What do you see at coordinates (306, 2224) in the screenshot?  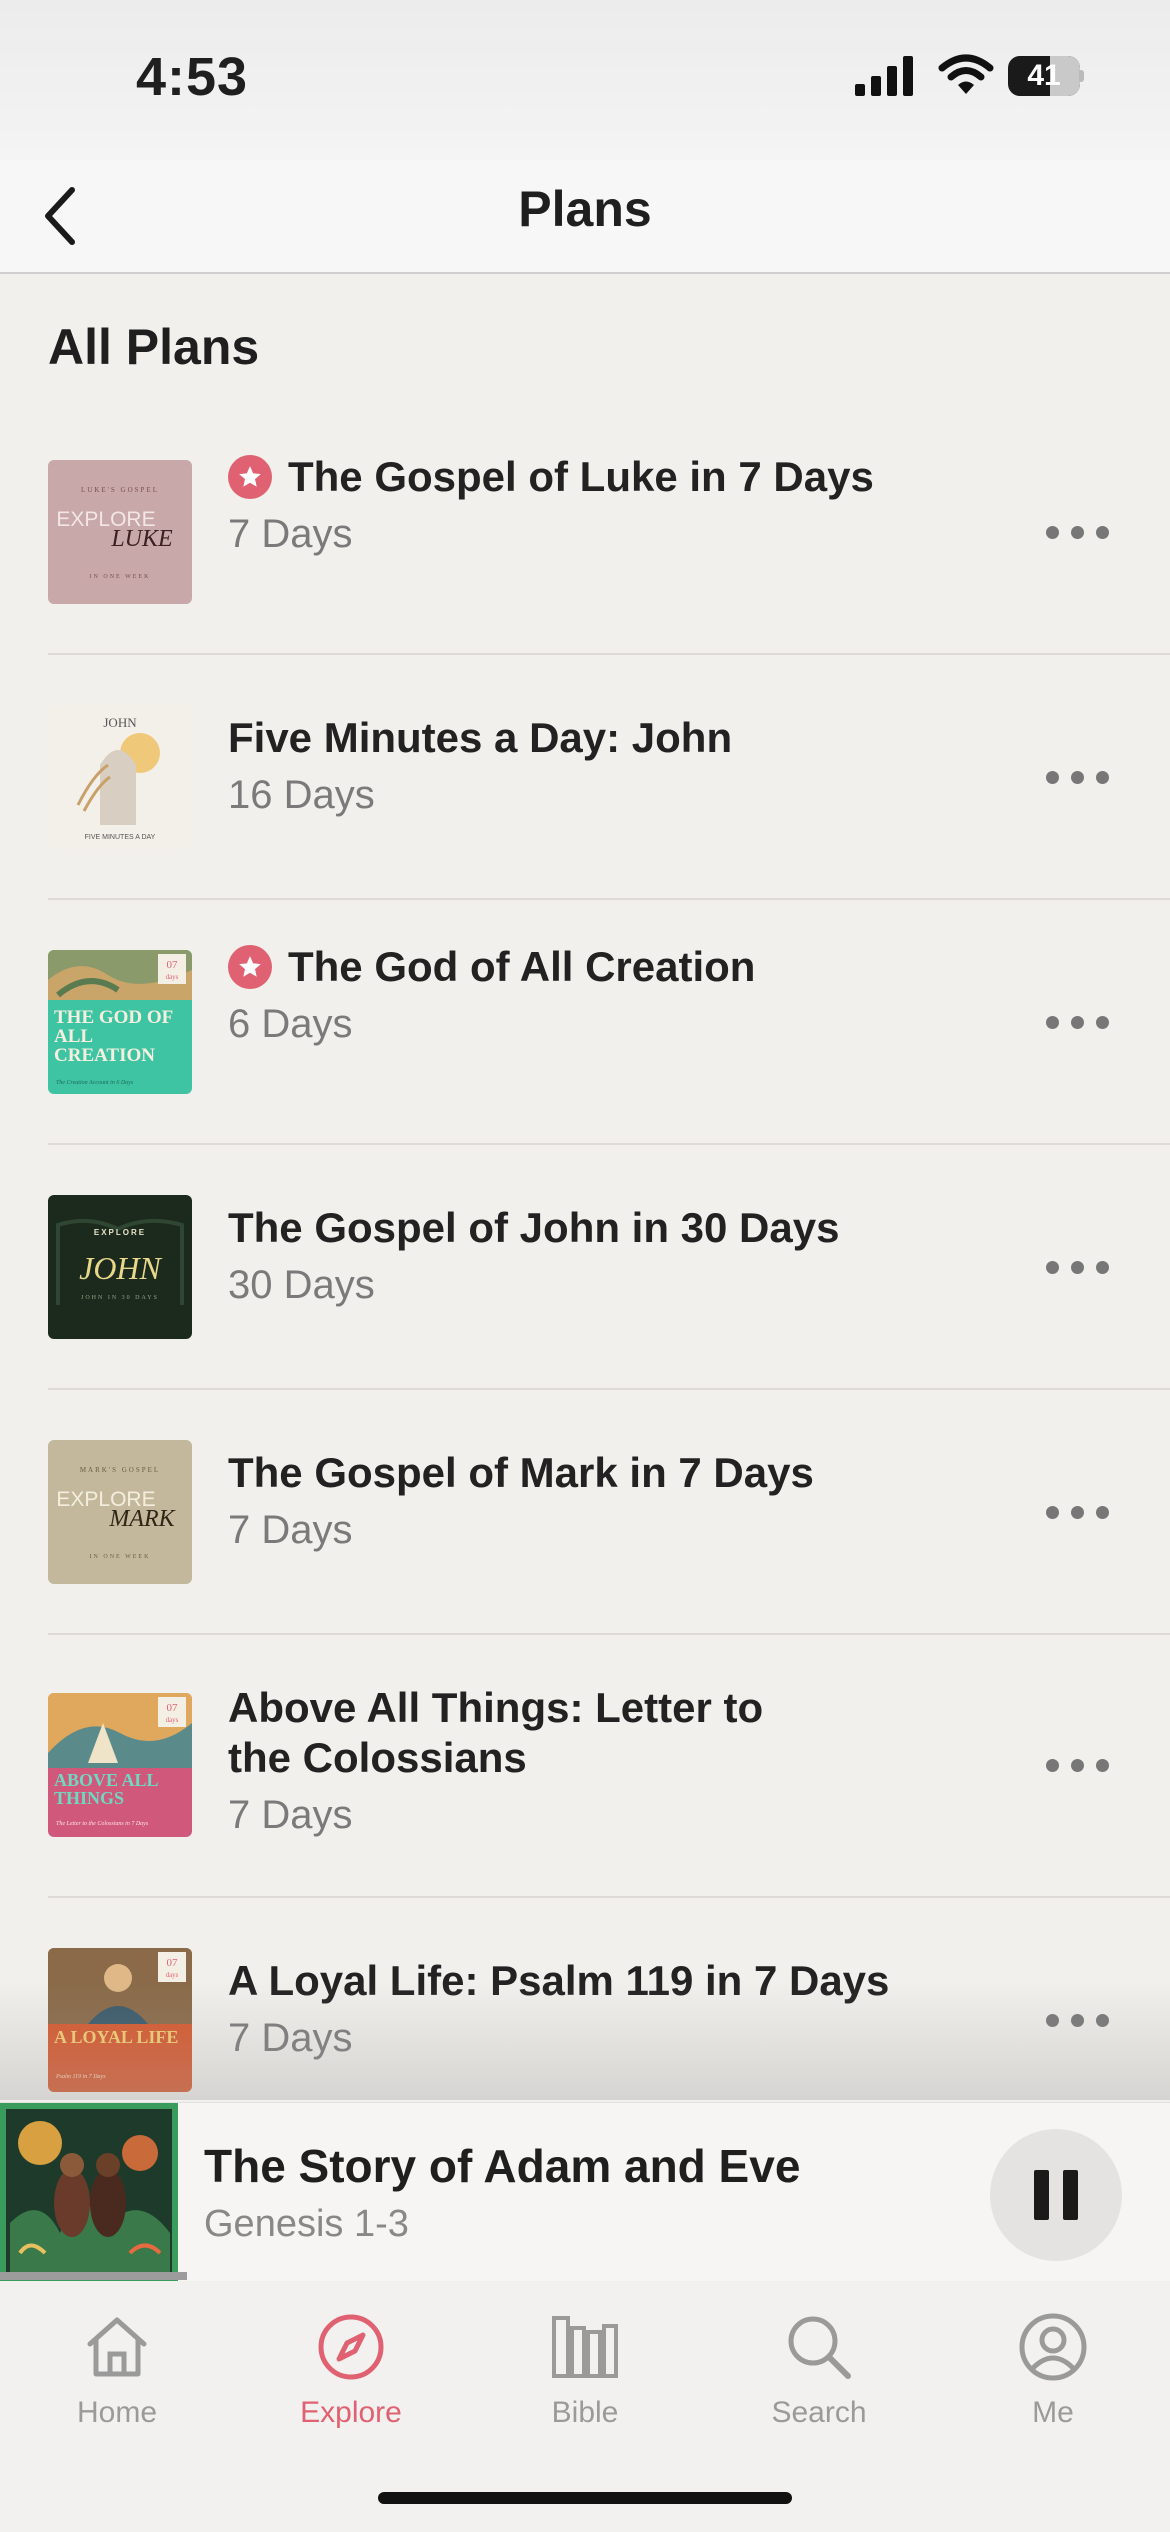 I see `now-playing-subtitle: Genesis 1-3` at bounding box center [306, 2224].